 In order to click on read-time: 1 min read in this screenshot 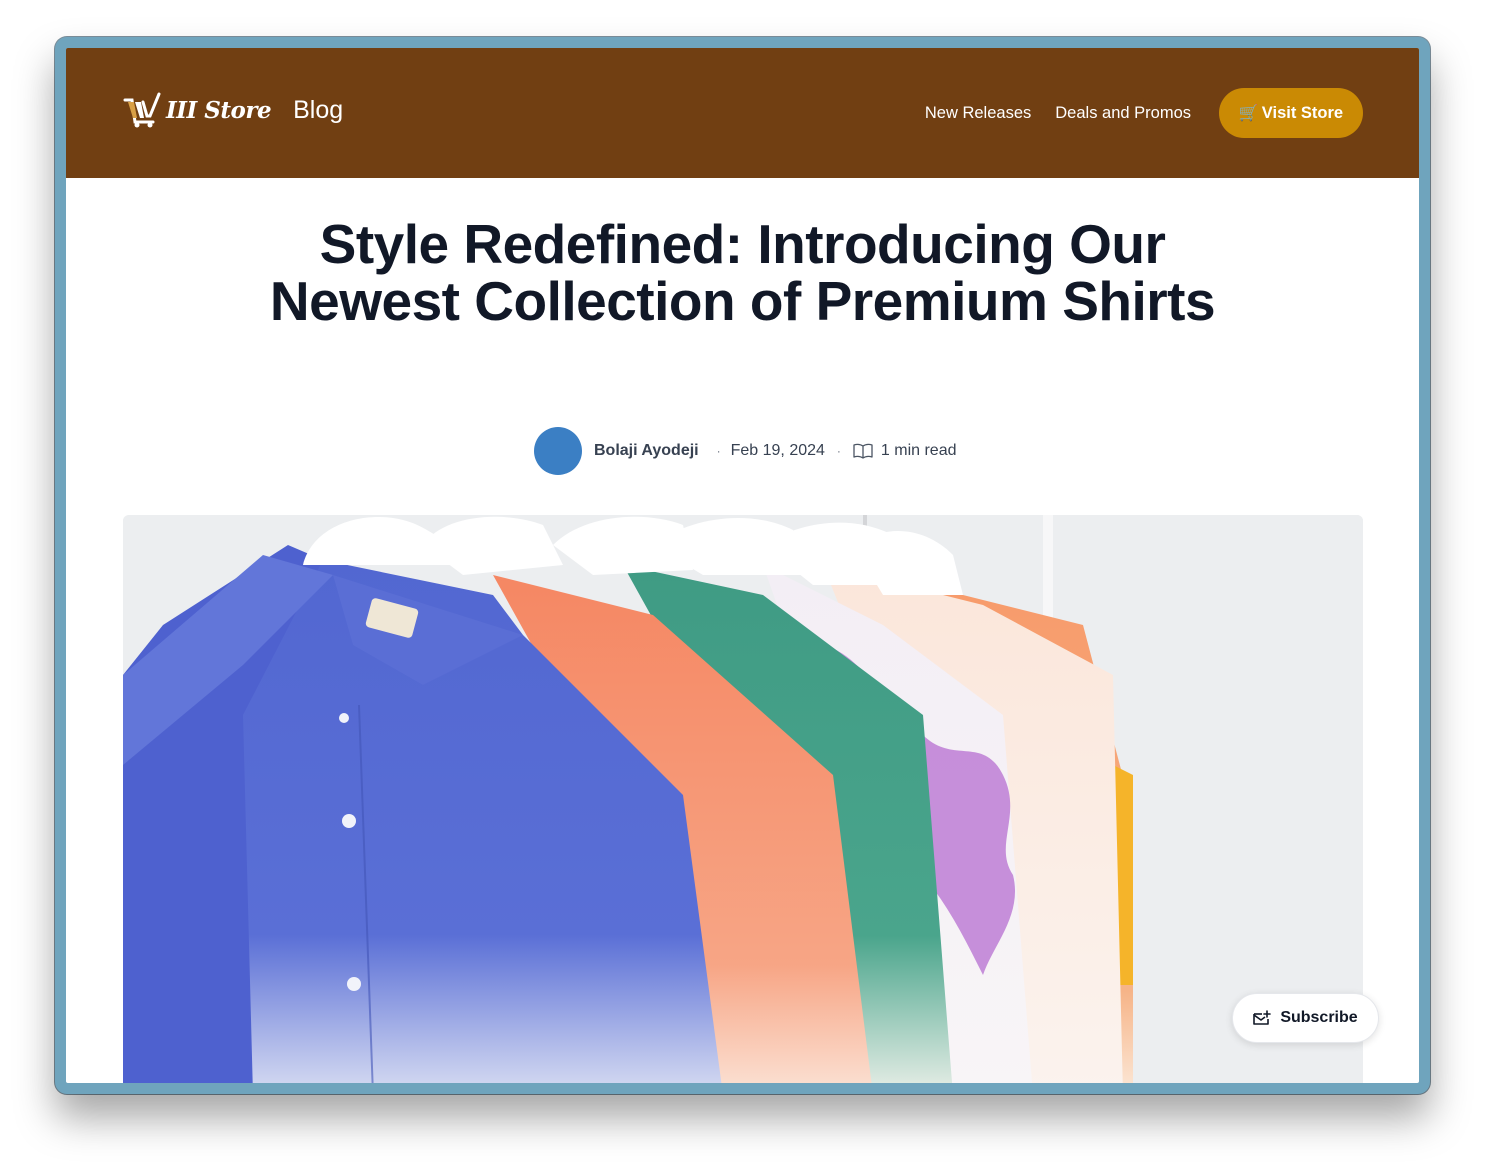, I will do `click(918, 450)`.